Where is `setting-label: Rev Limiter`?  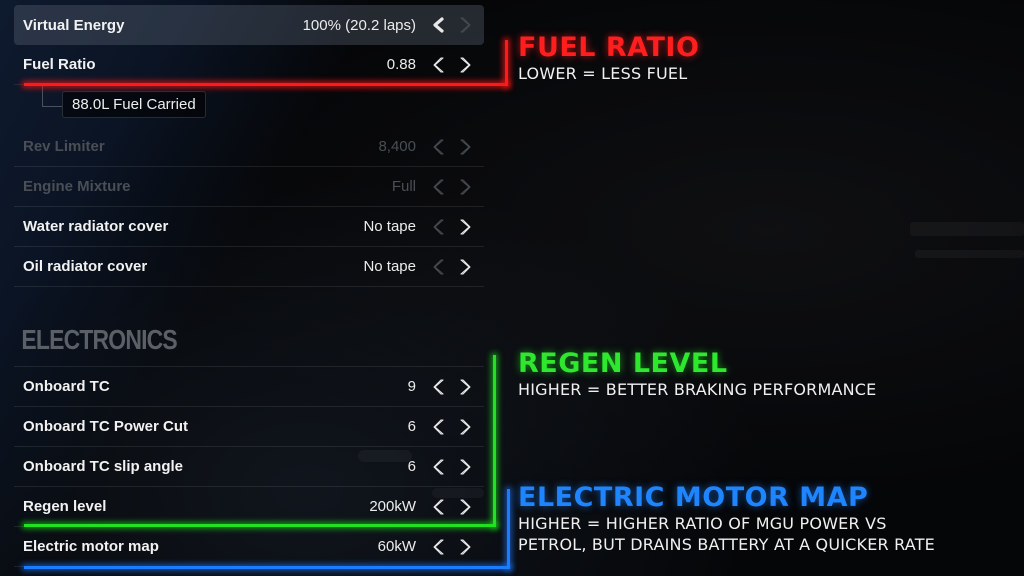 setting-label: Rev Limiter is located at coordinates (64, 146).